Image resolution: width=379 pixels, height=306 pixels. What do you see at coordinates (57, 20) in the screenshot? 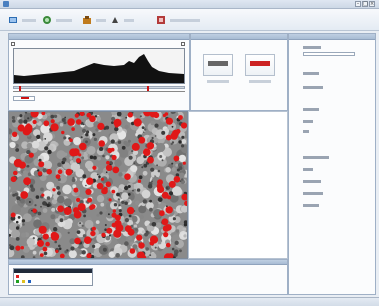
I see `detect-cells-button` at bounding box center [57, 20].